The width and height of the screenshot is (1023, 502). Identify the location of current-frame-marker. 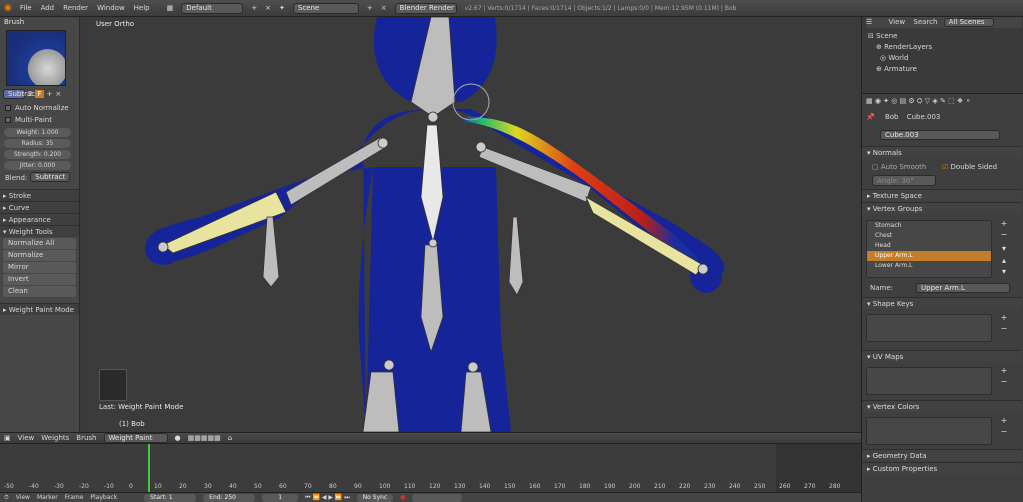
(149, 468).